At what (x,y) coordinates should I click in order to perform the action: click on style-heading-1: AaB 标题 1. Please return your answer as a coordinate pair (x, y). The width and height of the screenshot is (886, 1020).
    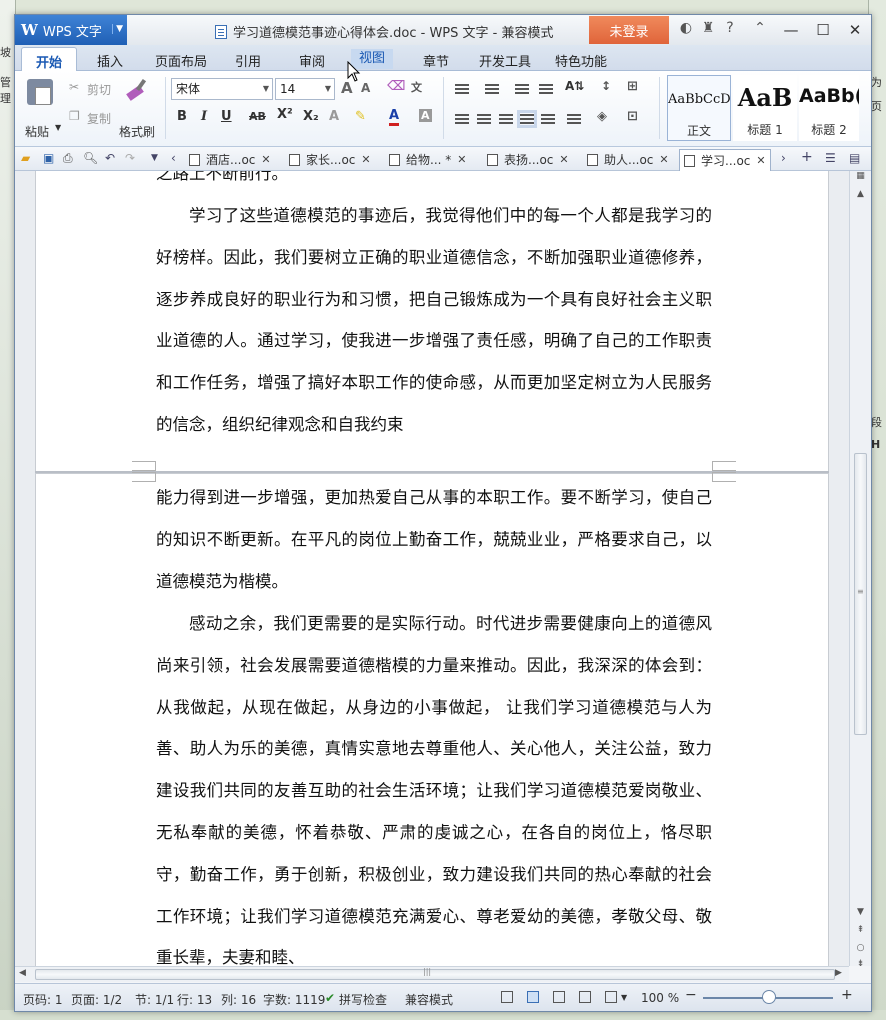
    Looking at the image, I should click on (765, 108).